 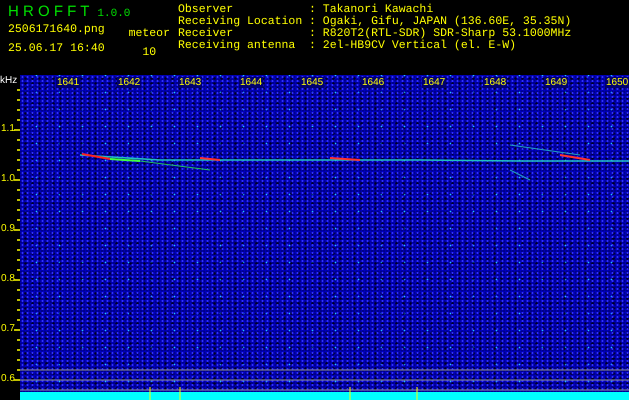 I want to click on time-label: 1644, so click(x=251, y=82).